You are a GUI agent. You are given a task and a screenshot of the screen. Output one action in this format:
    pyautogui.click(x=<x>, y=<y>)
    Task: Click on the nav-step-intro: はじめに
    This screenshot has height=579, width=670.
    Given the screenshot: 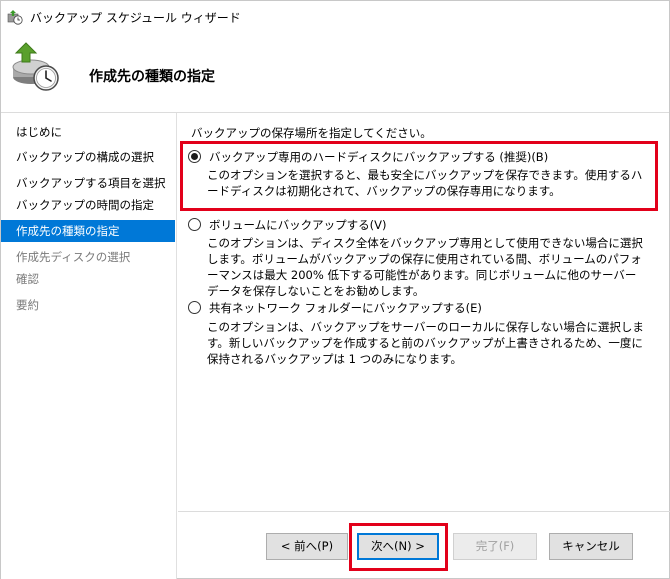 What is the action you would take?
    pyautogui.click(x=88, y=132)
    